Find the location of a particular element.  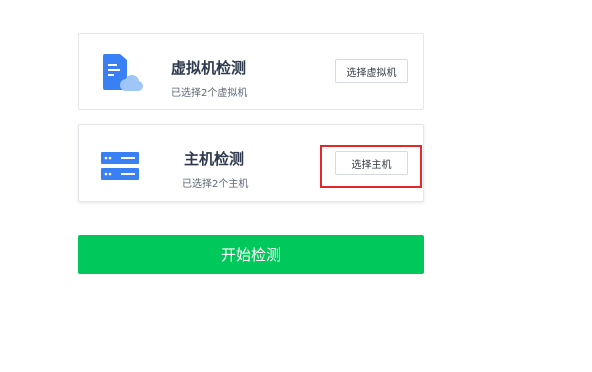

vm-card-title: 虚拟机检测 is located at coordinates (209, 68).